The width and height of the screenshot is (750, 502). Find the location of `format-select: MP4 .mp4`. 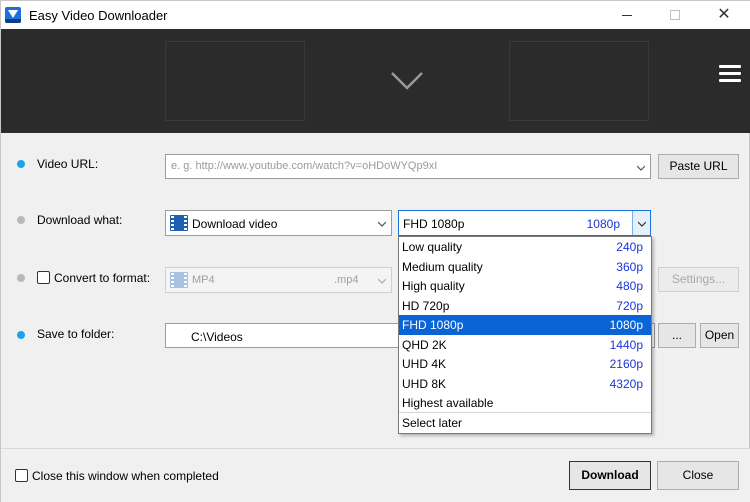

format-select: MP4 .mp4 is located at coordinates (278, 280).